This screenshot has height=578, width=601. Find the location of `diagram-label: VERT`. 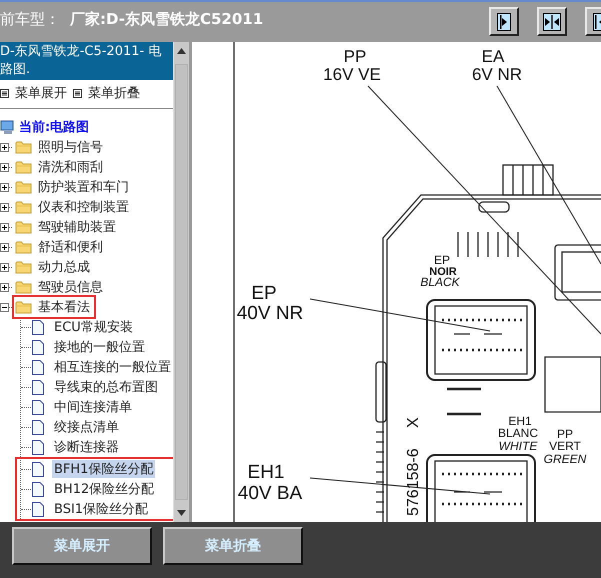

diagram-label: VERT is located at coordinates (565, 446).